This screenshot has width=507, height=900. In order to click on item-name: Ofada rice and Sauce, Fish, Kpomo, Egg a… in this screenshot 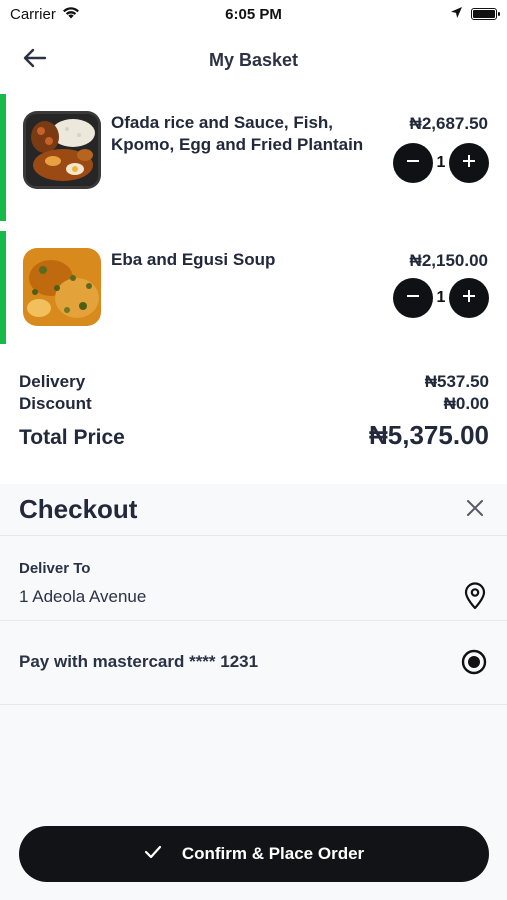, I will do `click(237, 133)`.